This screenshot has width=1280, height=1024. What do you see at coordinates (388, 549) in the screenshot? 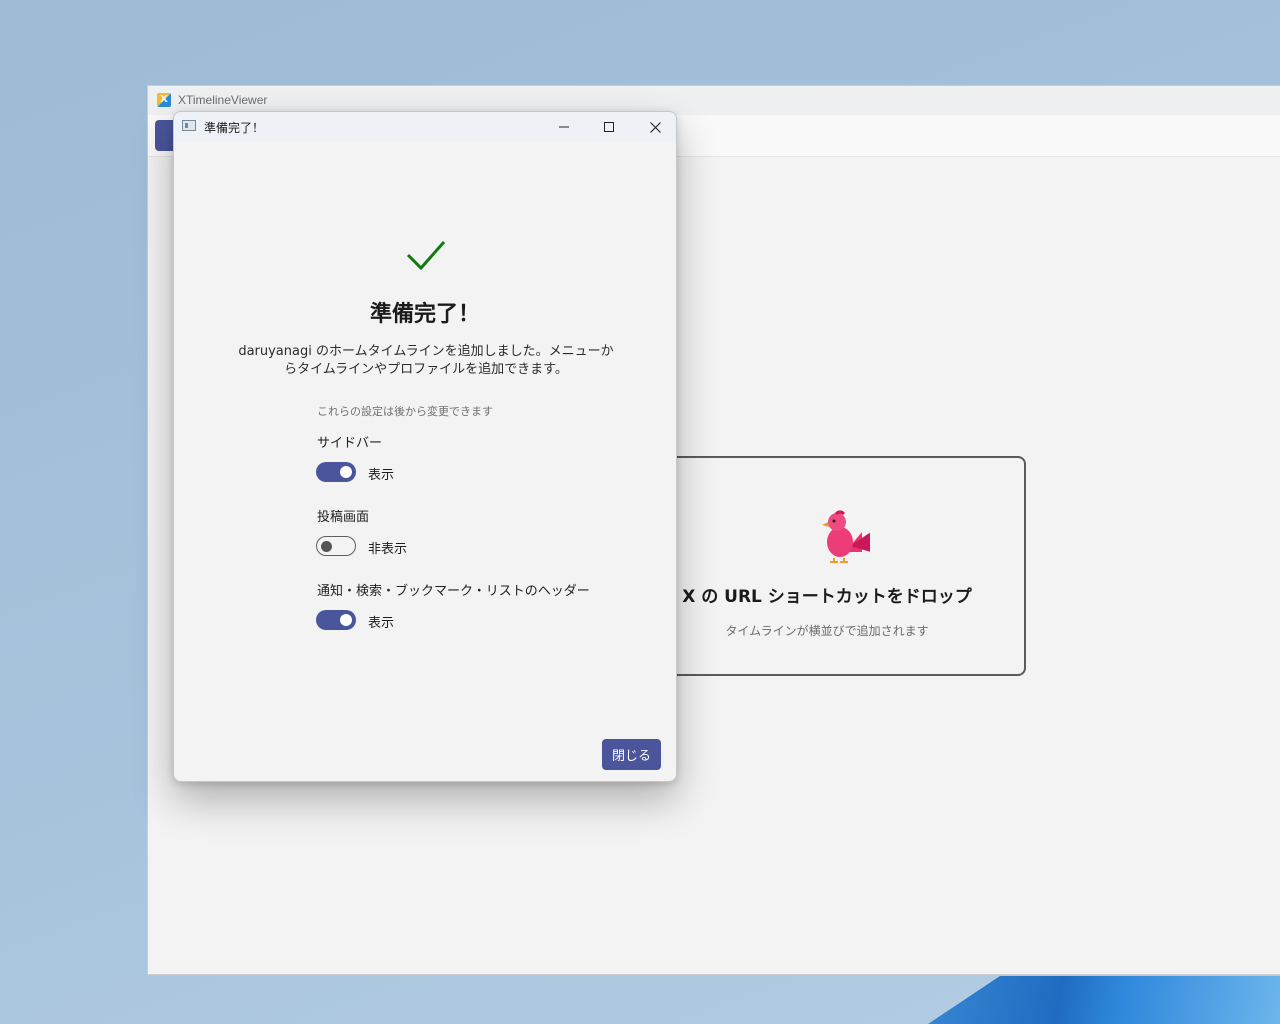
I see `post-pane-toggle-state: 非表示` at bounding box center [388, 549].